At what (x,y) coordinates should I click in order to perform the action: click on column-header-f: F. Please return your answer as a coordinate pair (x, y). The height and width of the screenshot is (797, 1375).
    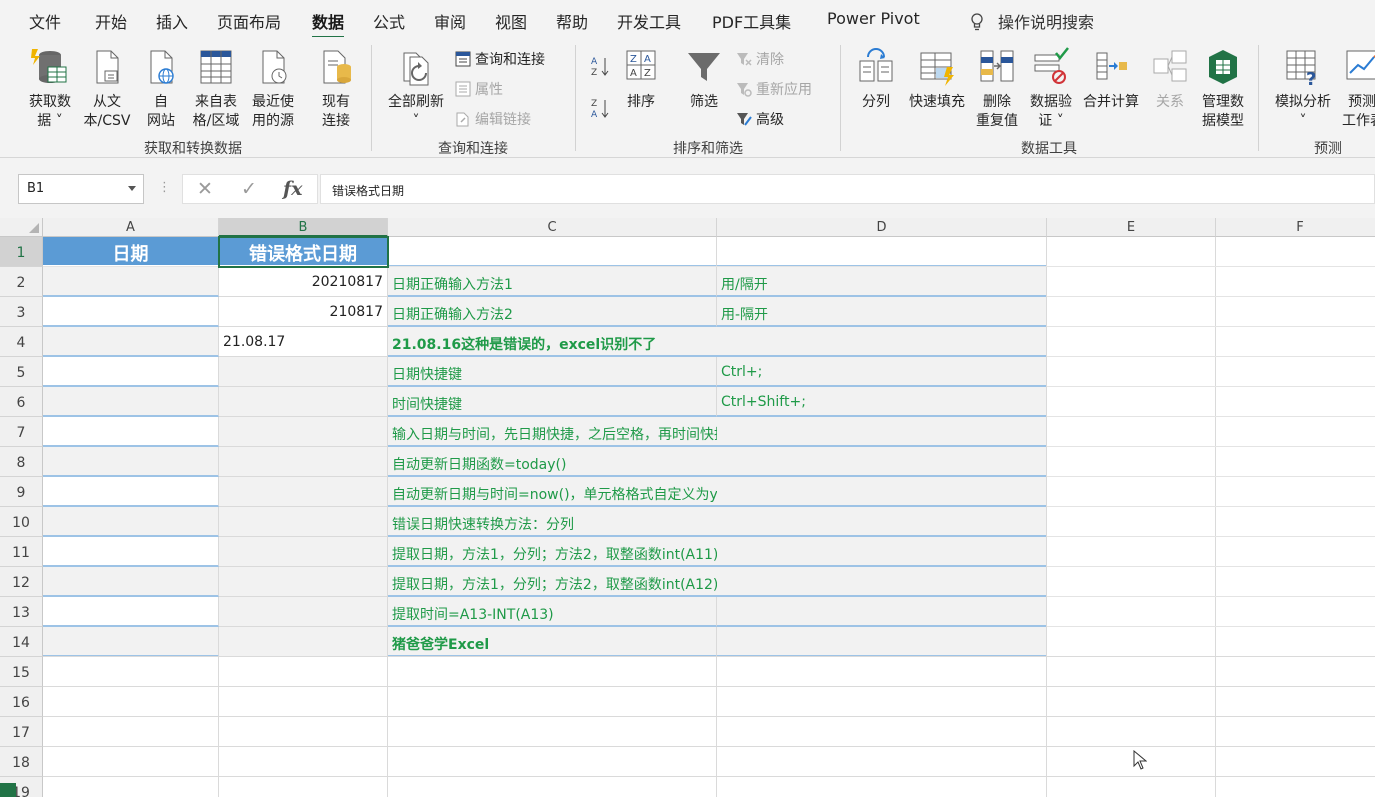
    Looking at the image, I should click on (1295, 227).